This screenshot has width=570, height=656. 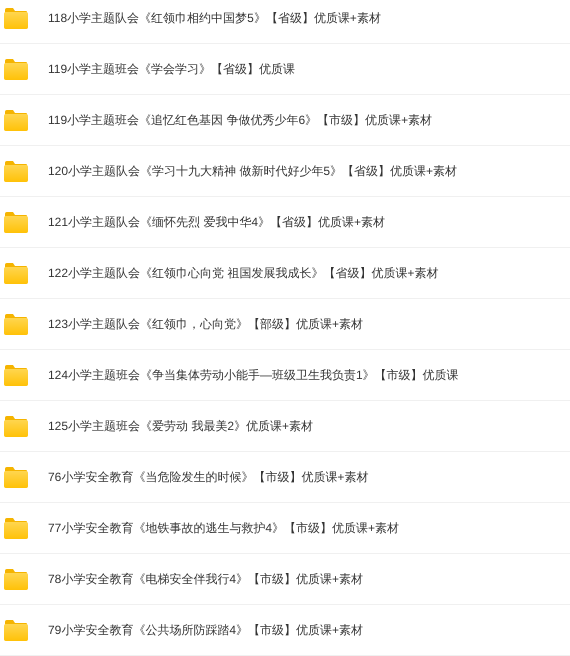 What do you see at coordinates (206, 324) in the screenshot?
I see `folder-name: 123小学主题队会《红领巾，心向党》【部级】优质课+素材` at bounding box center [206, 324].